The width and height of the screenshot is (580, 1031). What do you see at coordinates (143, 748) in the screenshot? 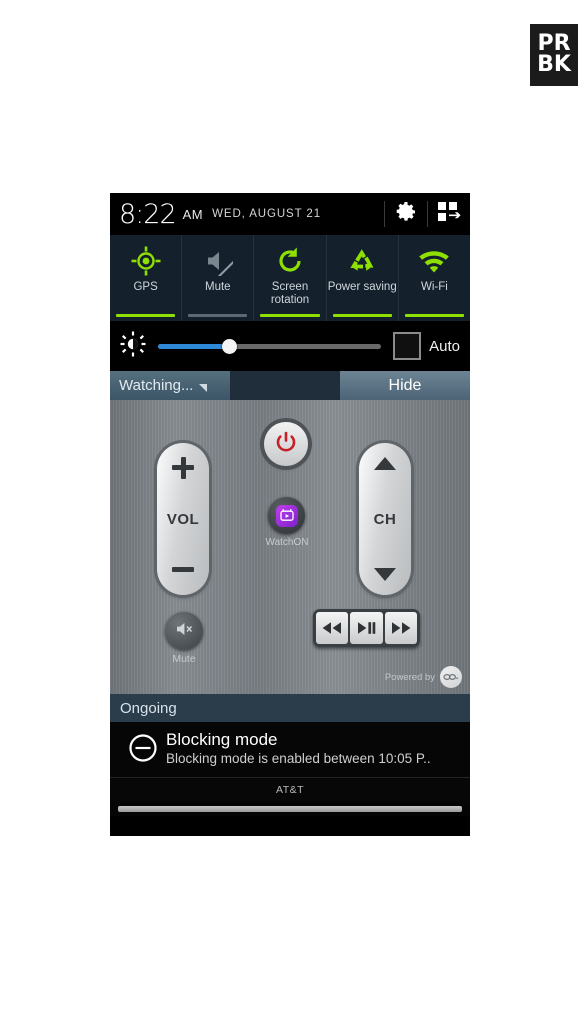
I see `blocking-mode-icon` at bounding box center [143, 748].